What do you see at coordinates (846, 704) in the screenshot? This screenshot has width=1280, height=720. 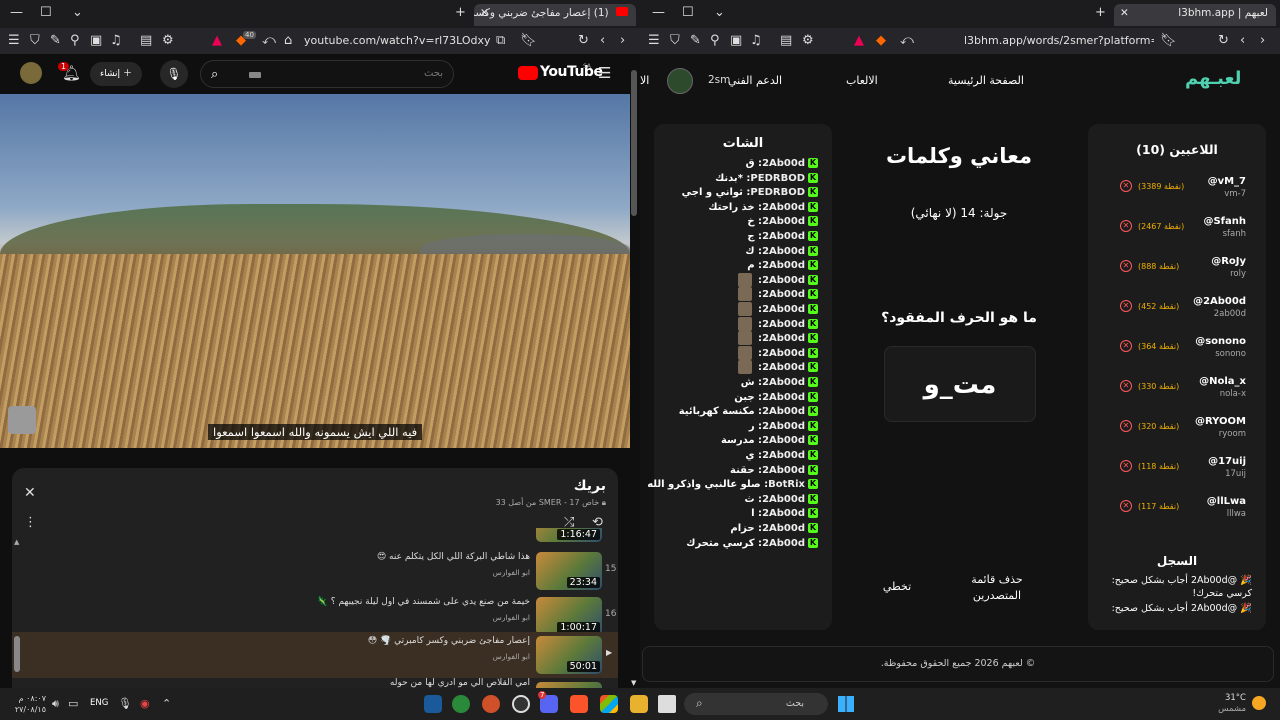 I see `windows-start-icon` at bounding box center [846, 704].